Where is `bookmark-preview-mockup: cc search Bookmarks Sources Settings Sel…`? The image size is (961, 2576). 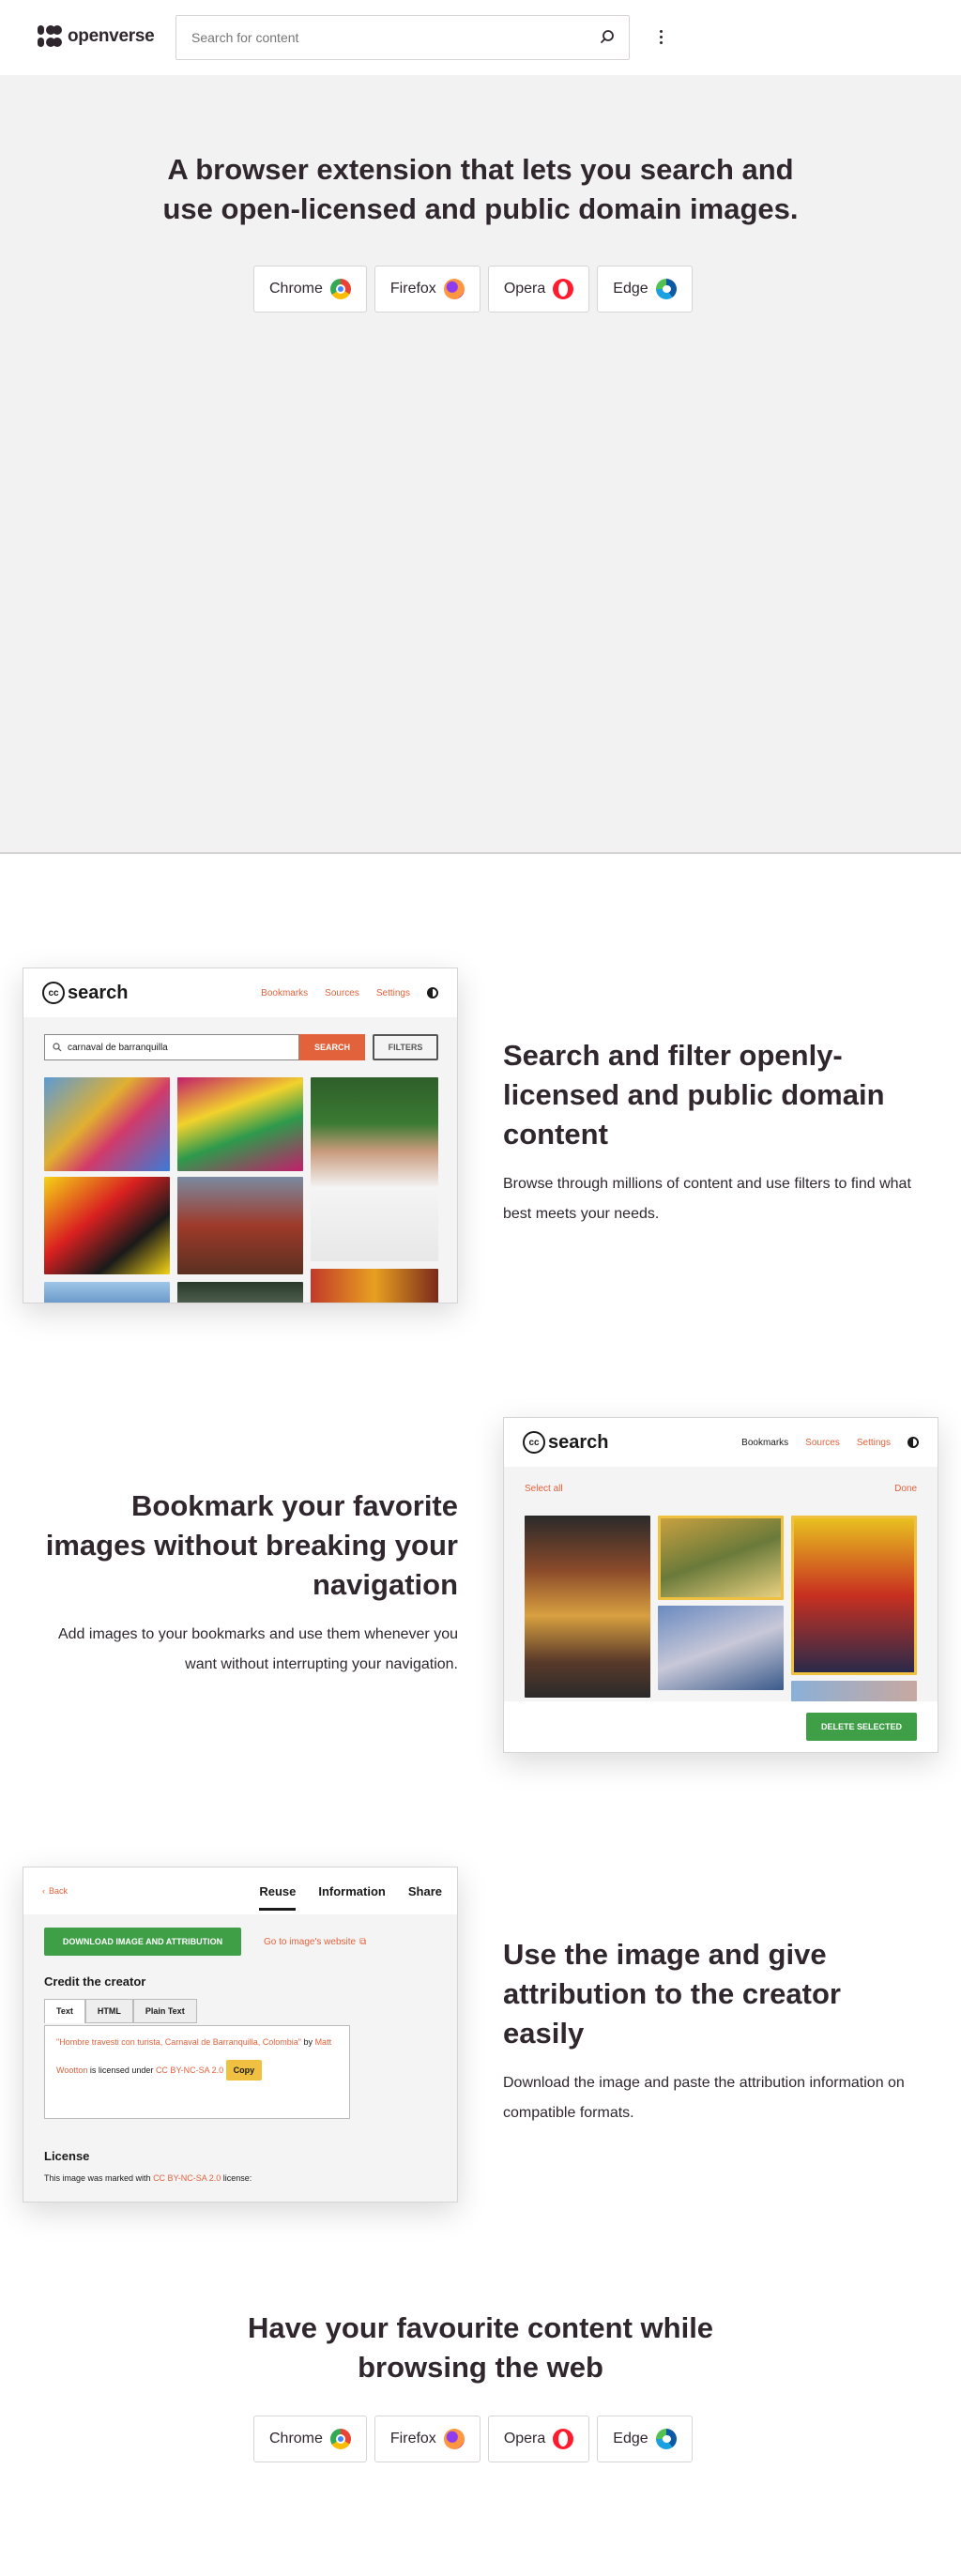
bookmark-preview-mockup: cc search Bookmarks Sources Settings Sel… is located at coordinates (721, 1585).